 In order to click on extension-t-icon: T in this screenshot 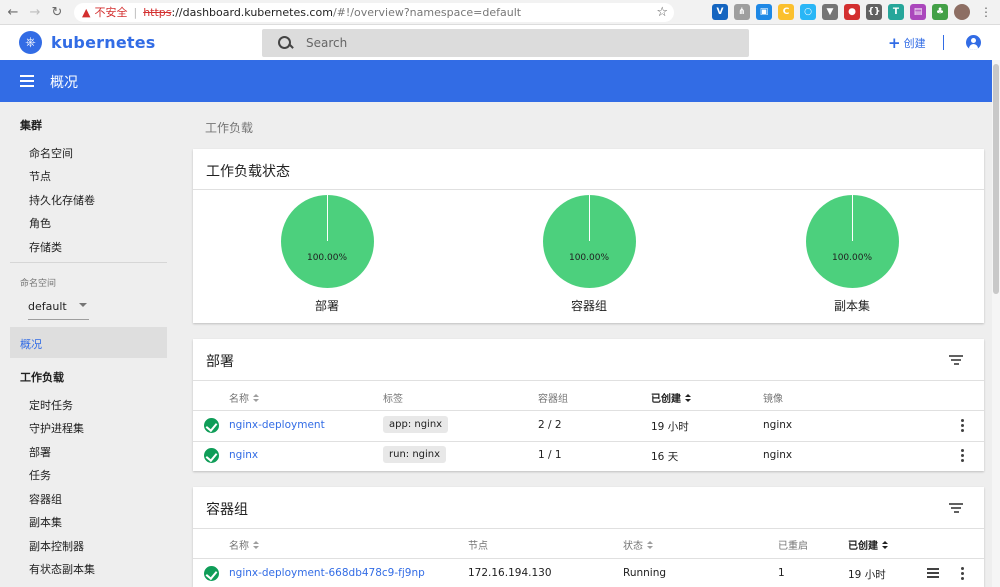, I will do `click(896, 12)`.